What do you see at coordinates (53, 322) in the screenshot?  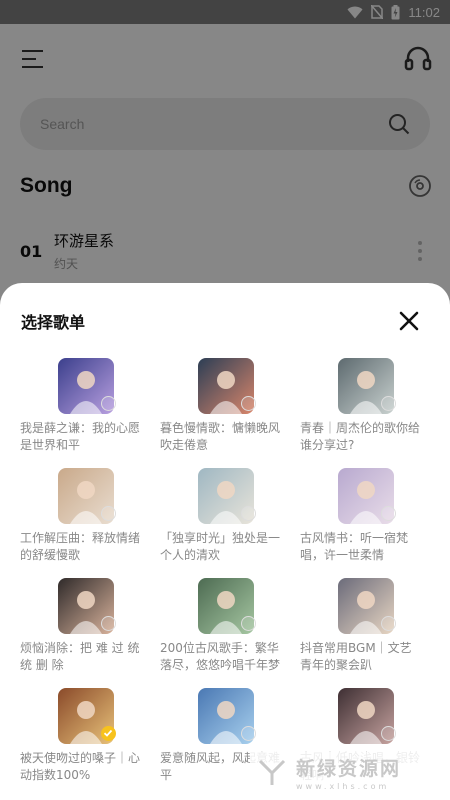 I see `sheet-title: 选择歌单` at bounding box center [53, 322].